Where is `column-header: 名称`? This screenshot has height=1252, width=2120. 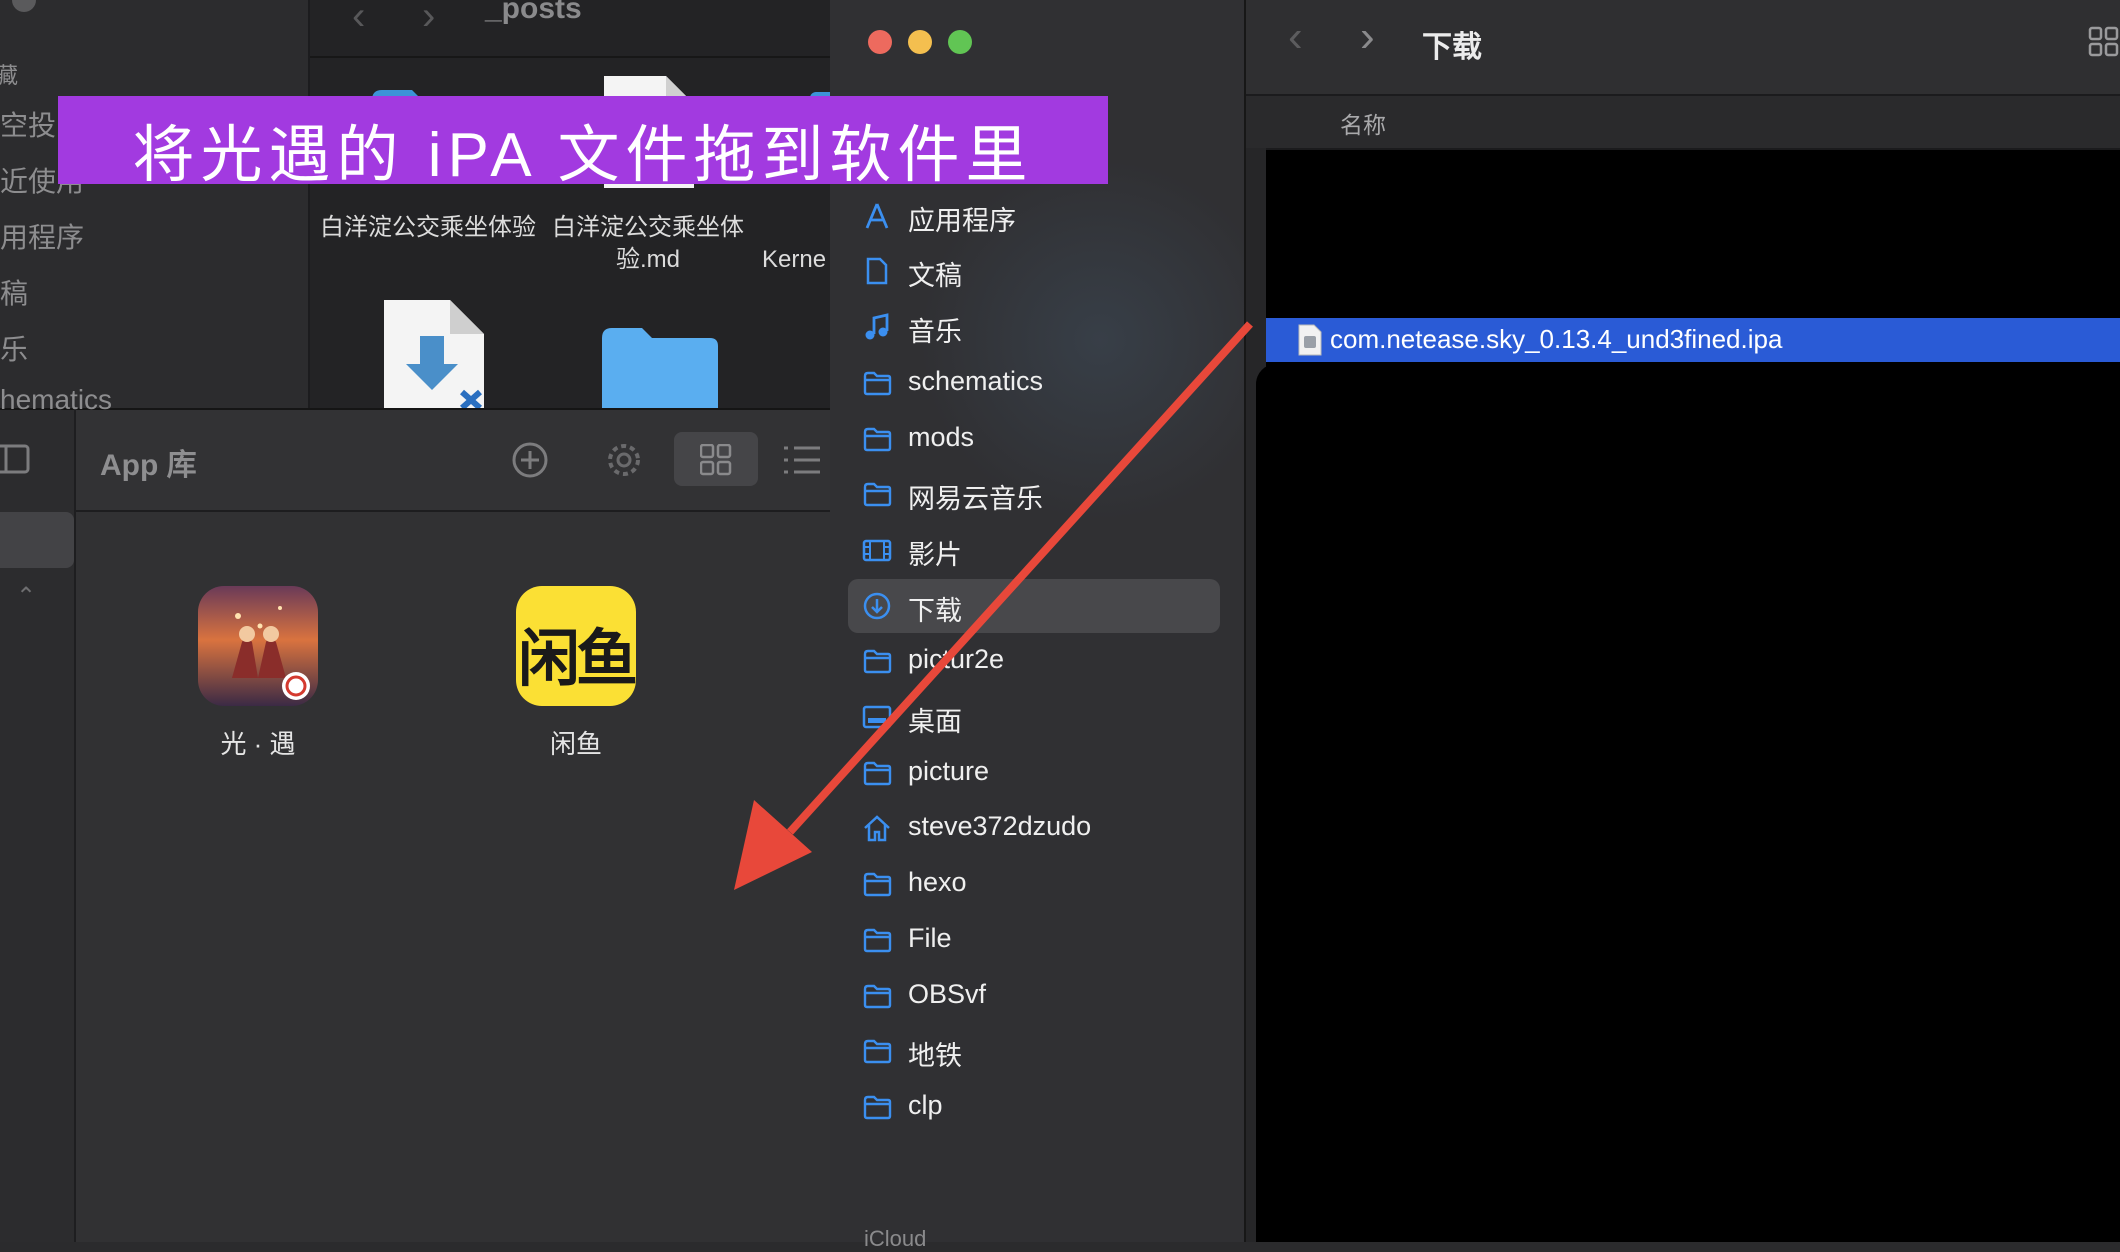
column-header: 名称 is located at coordinates (1683, 123).